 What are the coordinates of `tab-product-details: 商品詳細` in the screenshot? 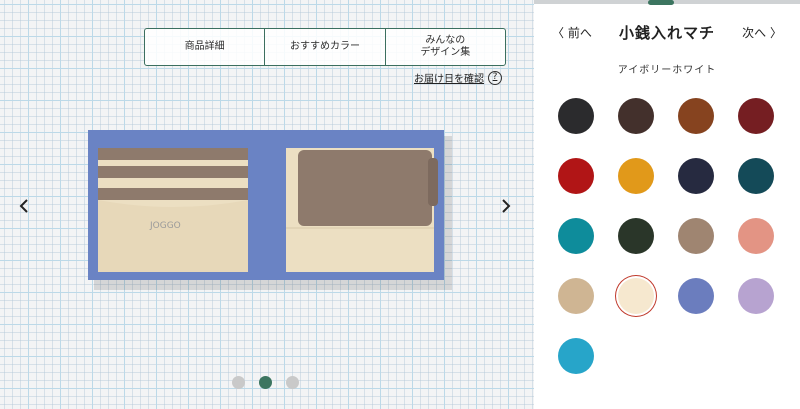 It's located at (204, 47).